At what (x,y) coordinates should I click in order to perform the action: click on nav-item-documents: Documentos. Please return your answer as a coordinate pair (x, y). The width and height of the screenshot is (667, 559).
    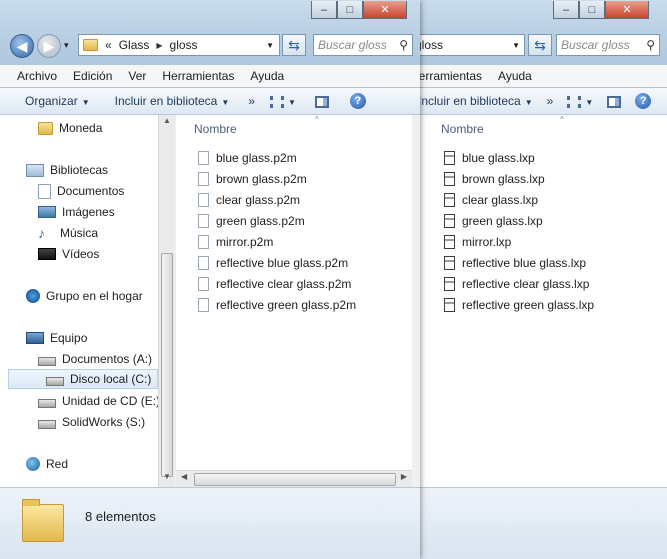
    Looking at the image, I should click on (79, 191).